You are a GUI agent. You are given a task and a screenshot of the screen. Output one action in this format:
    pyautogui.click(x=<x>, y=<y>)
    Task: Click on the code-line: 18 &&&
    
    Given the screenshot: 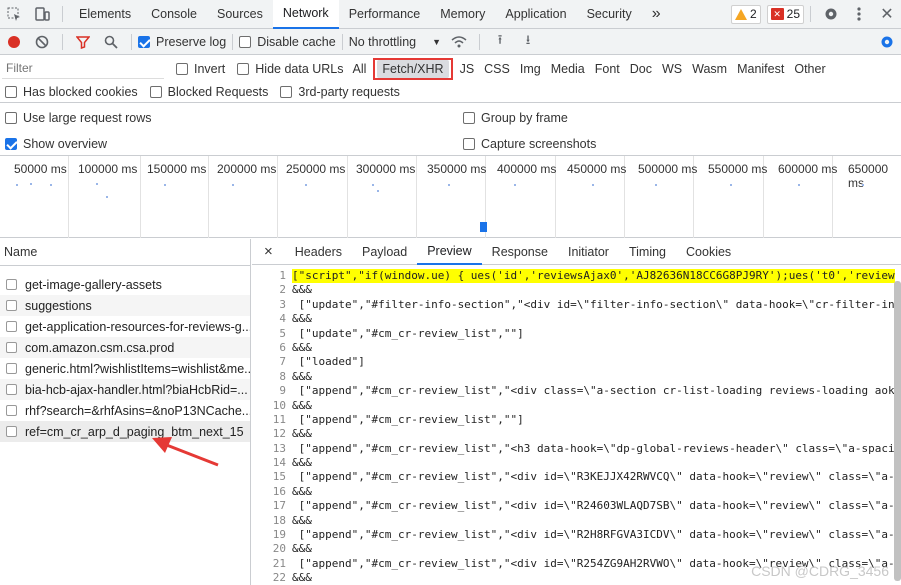 What is the action you would take?
    pyautogui.click(x=576, y=521)
    